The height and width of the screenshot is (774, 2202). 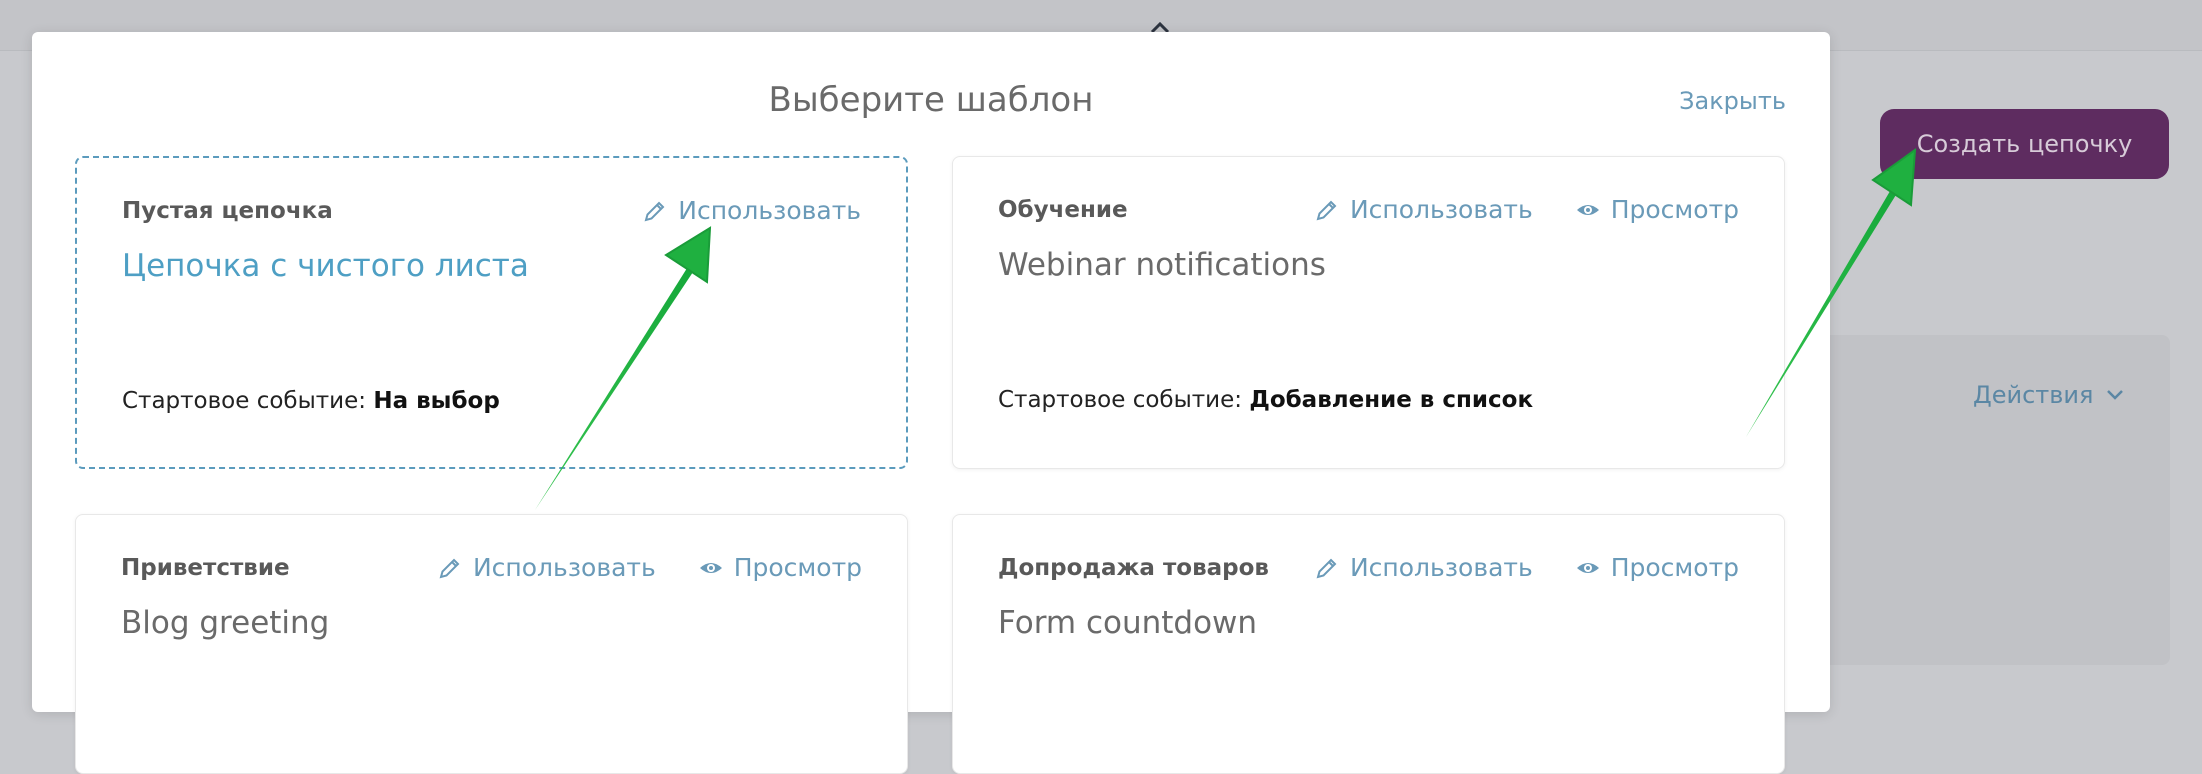 I want to click on card-category: Обучение, so click(x=1063, y=209).